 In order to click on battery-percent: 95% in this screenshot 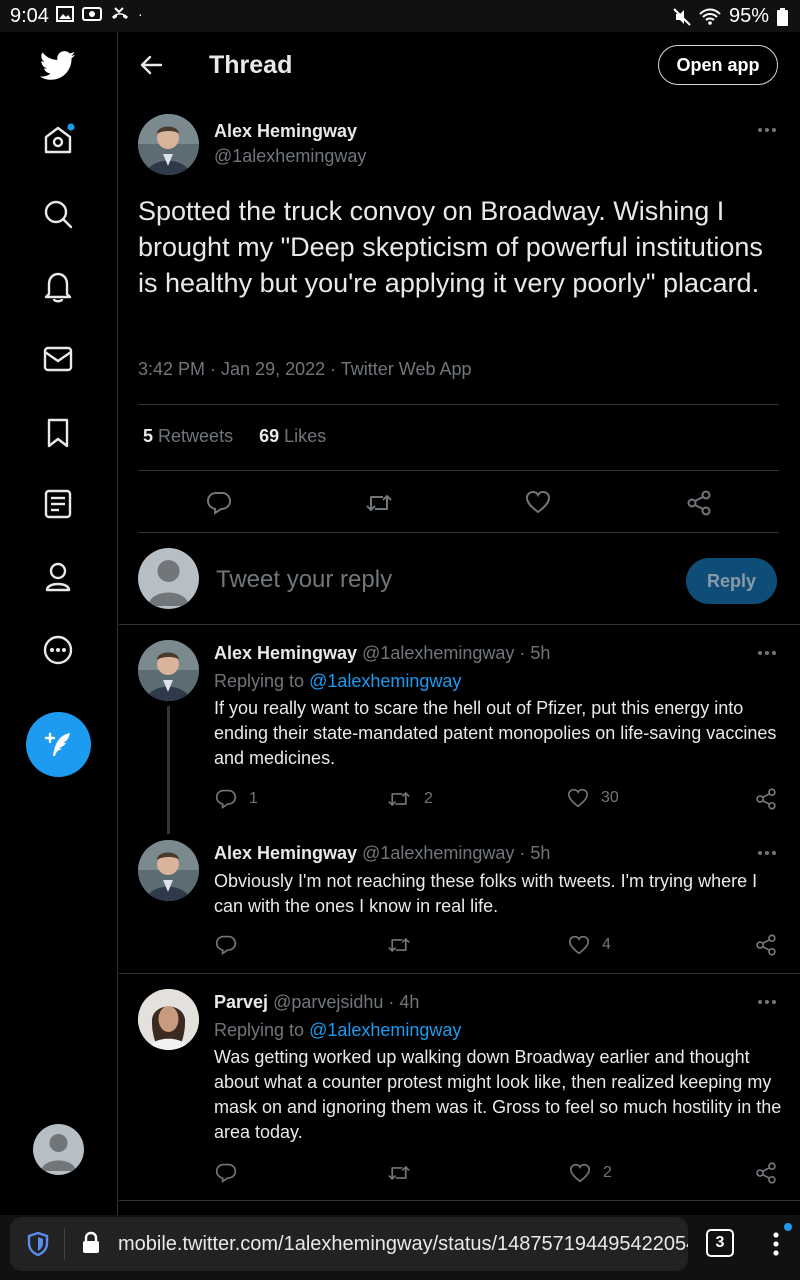, I will do `click(748, 16)`.